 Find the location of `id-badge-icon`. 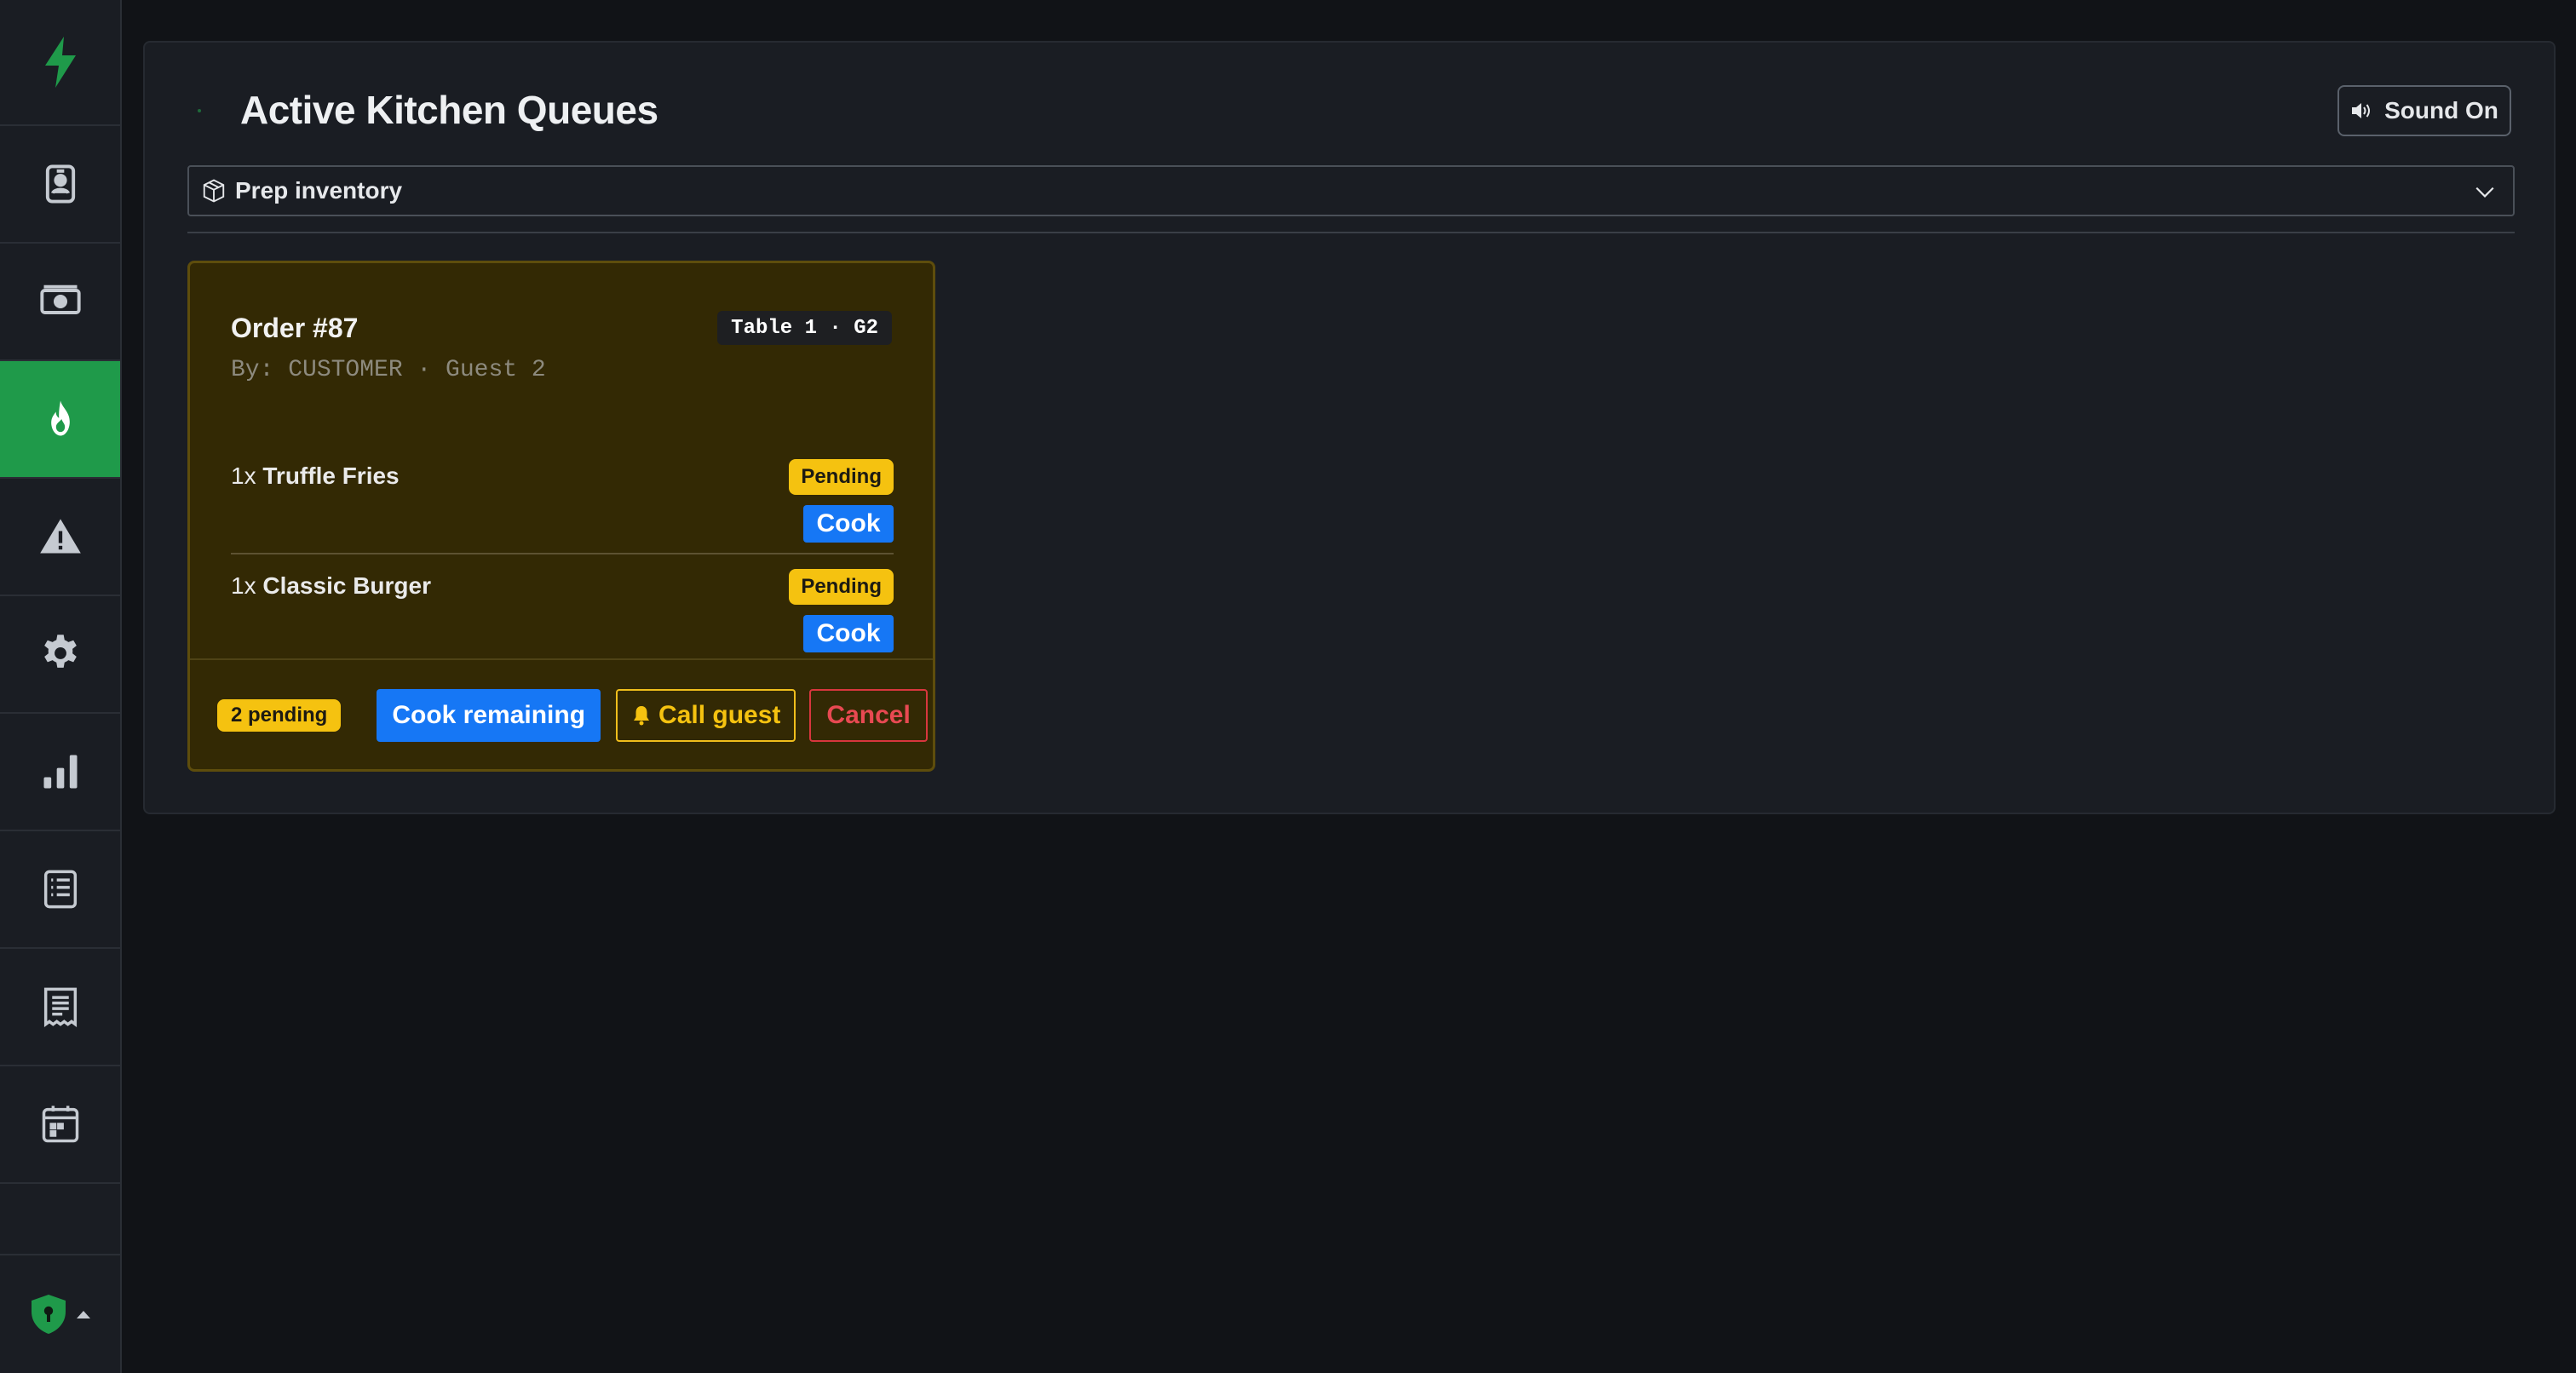

id-badge-icon is located at coordinates (60, 184).